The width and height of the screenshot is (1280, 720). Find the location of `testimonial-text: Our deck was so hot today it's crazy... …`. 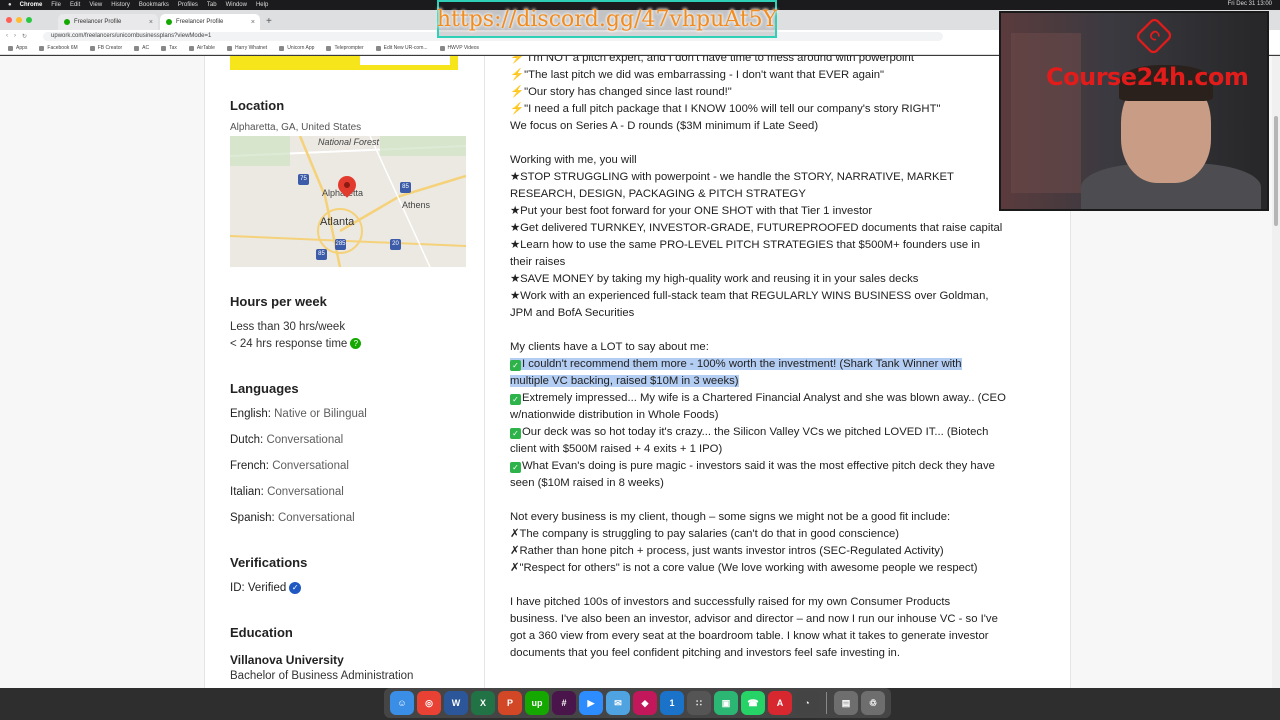

testimonial-text: Our deck was so hot today it's crazy... … is located at coordinates (755, 432).